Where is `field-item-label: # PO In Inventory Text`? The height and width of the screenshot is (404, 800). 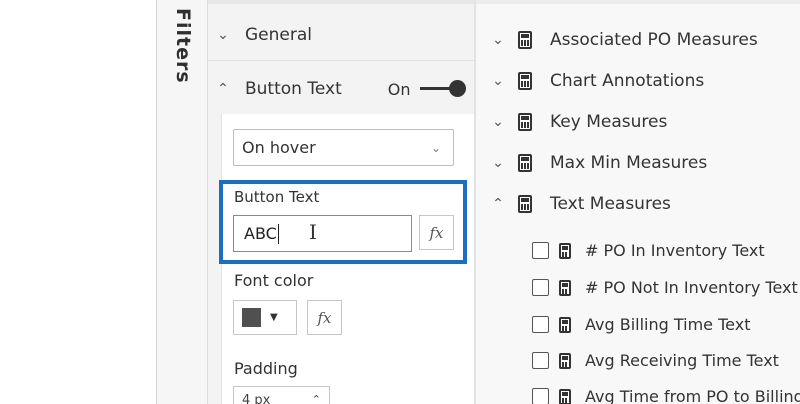
field-item-label: # PO In Inventory Text is located at coordinates (675, 250).